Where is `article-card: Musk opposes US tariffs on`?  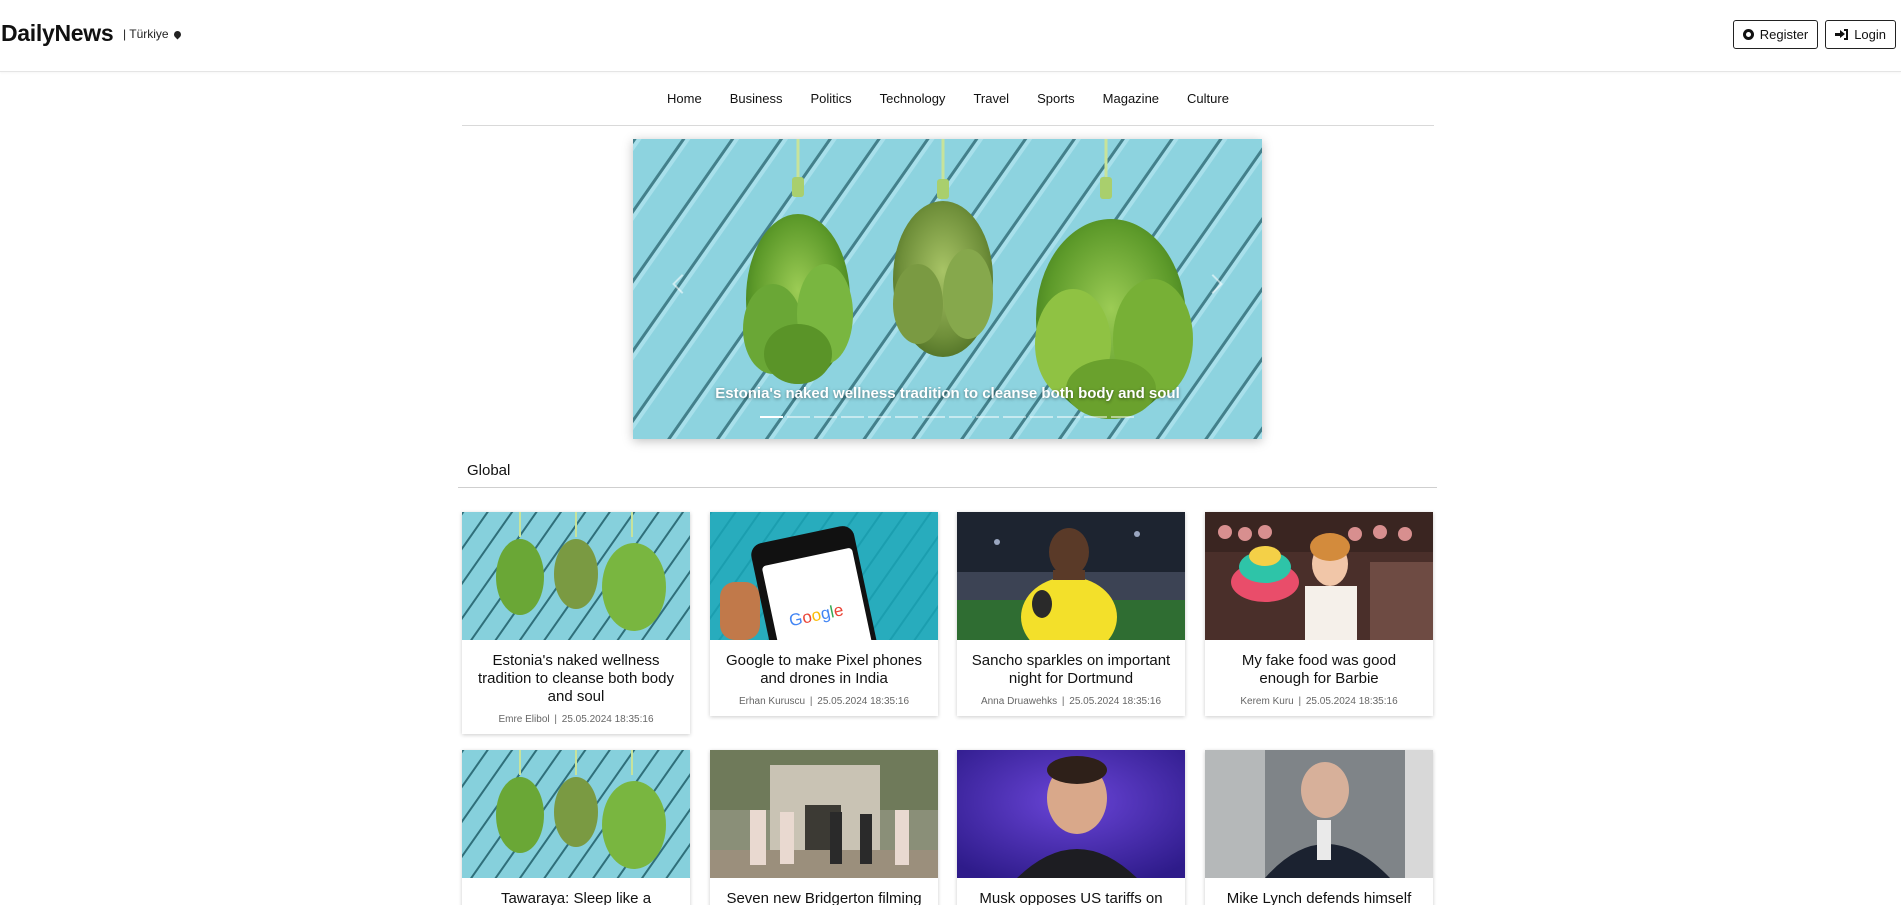
article-card: Musk opposes US tariffs on is located at coordinates (1071, 827).